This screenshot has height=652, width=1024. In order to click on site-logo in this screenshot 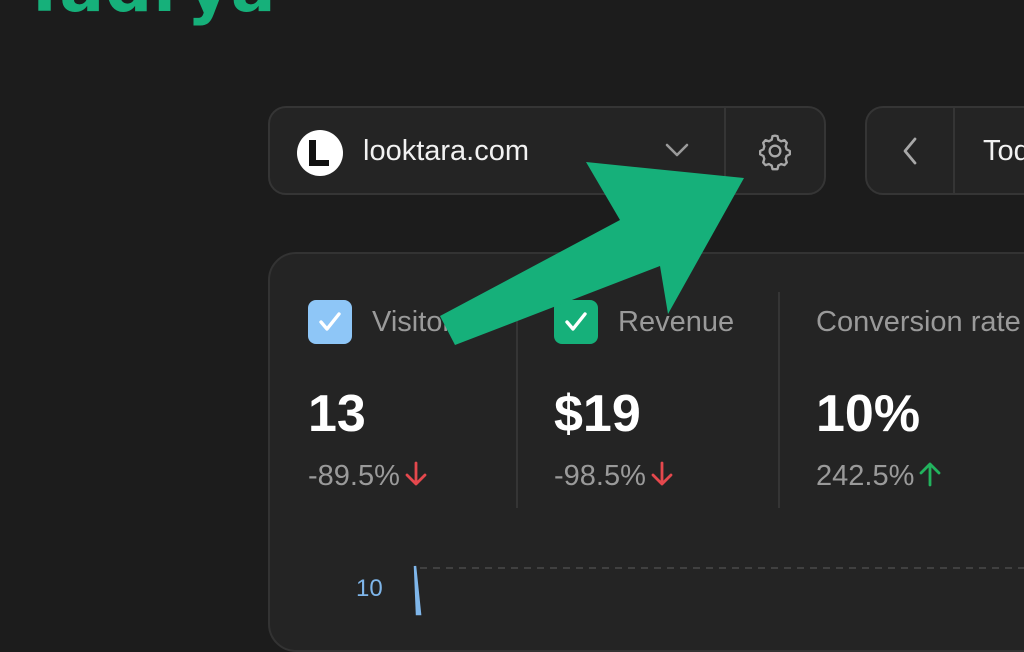, I will do `click(320, 153)`.